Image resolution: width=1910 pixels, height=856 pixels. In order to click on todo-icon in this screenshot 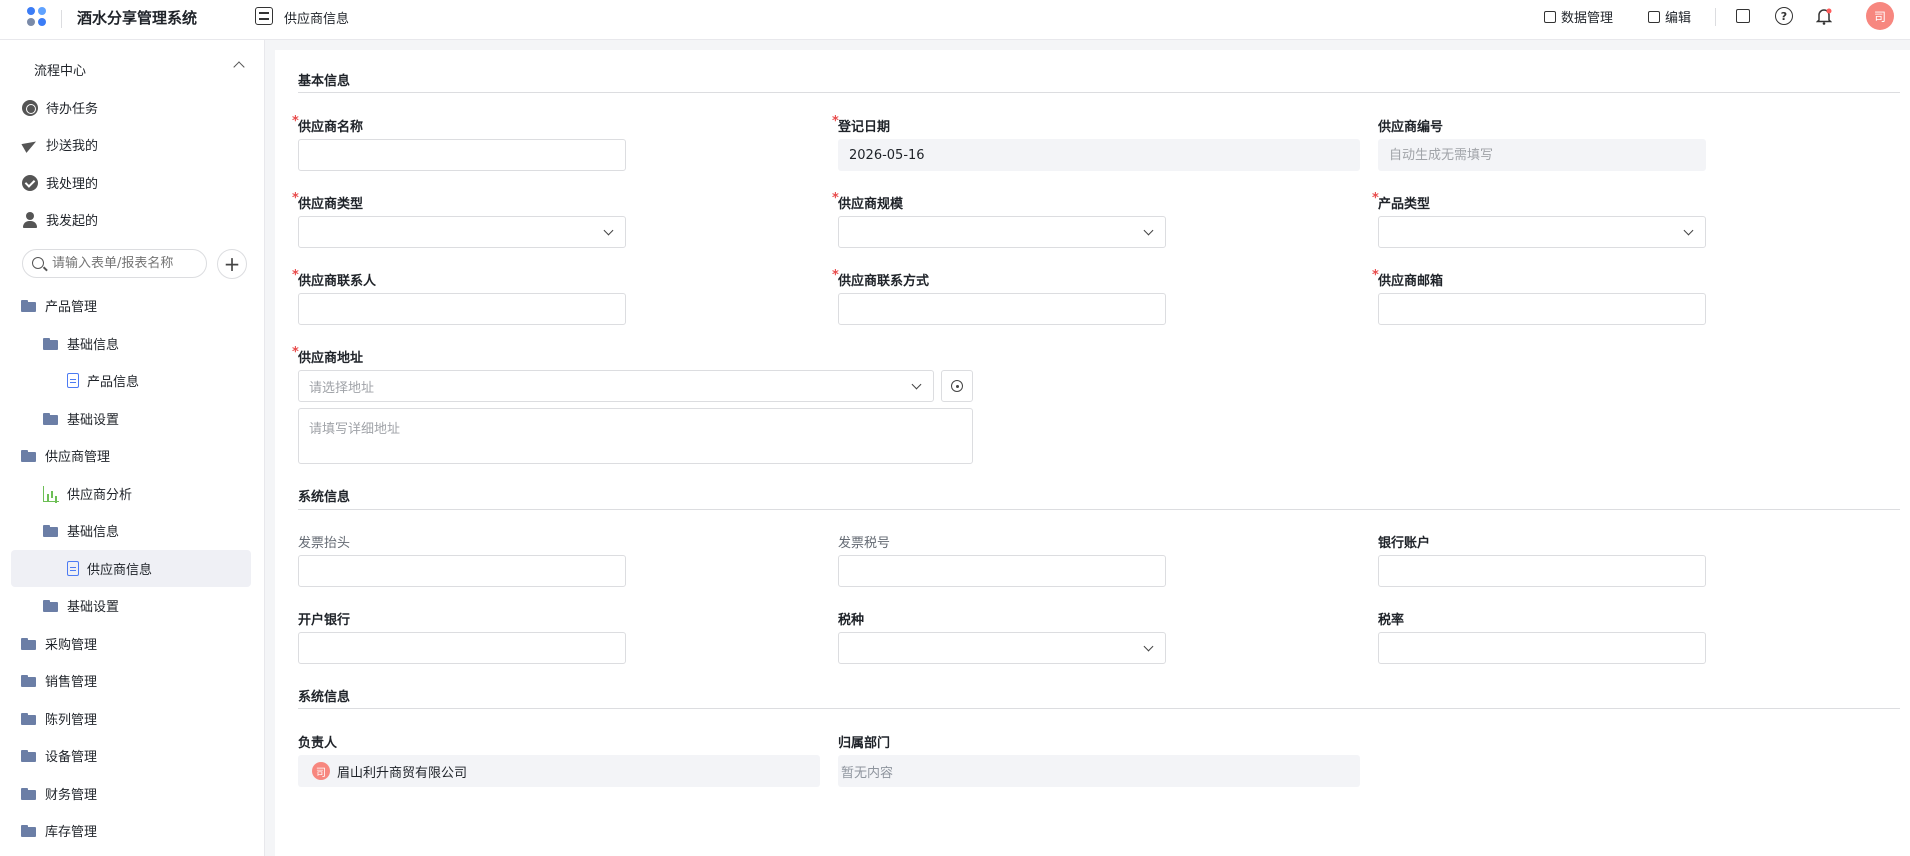, I will do `click(30, 107)`.